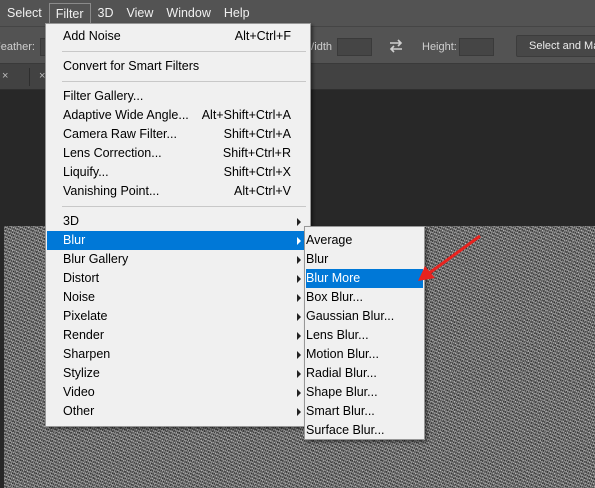 The image size is (595, 488). What do you see at coordinates (178, 373) in the screenshot?
I see `menu-item-stylize: Stylize` at bounding box center [178, 373].